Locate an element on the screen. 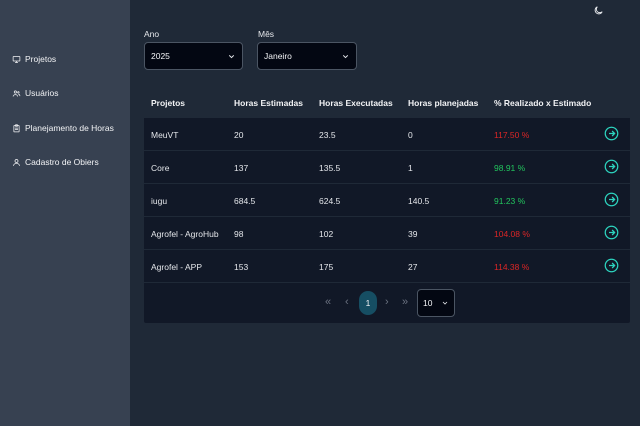 The width and height of the screenshot is (640, 426). cell-horas-estimadas: 153 is located at coordinates (241, 267).